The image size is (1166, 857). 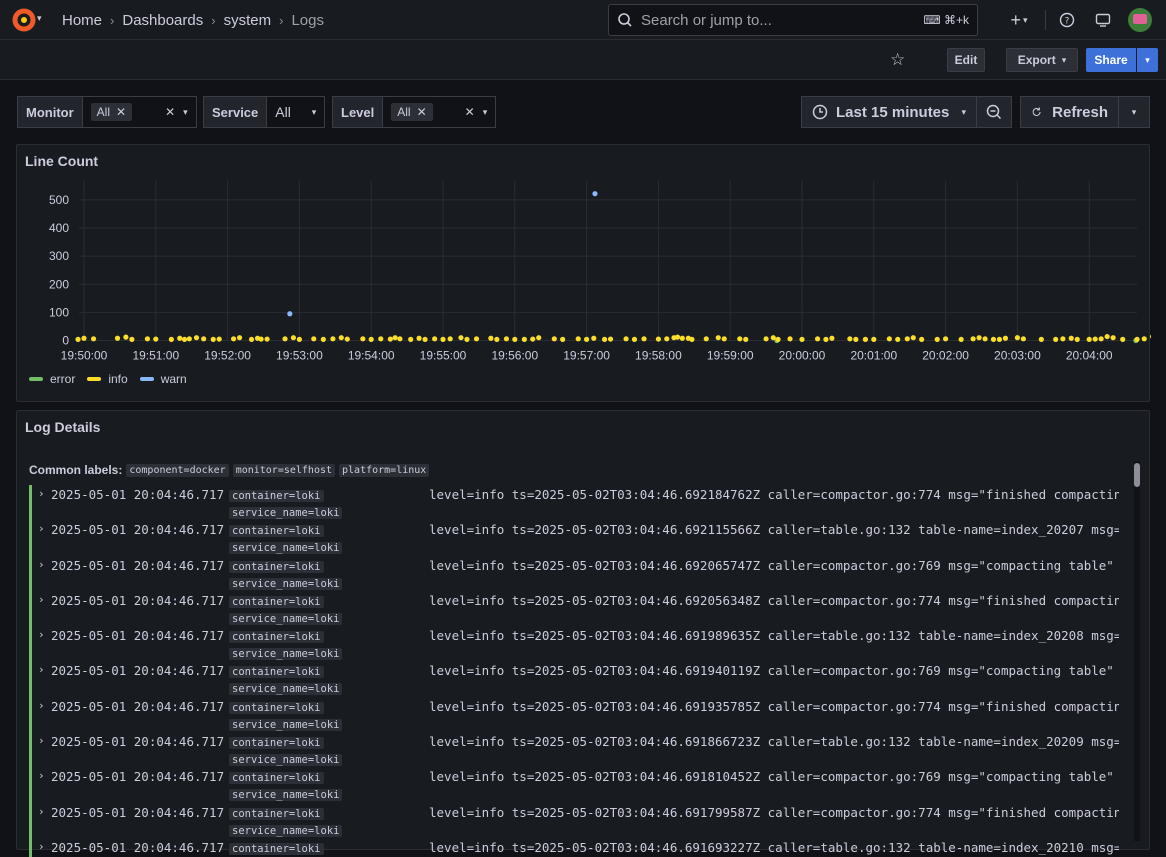 I want to click on share-label: Share, so click(x=1110, y=60).